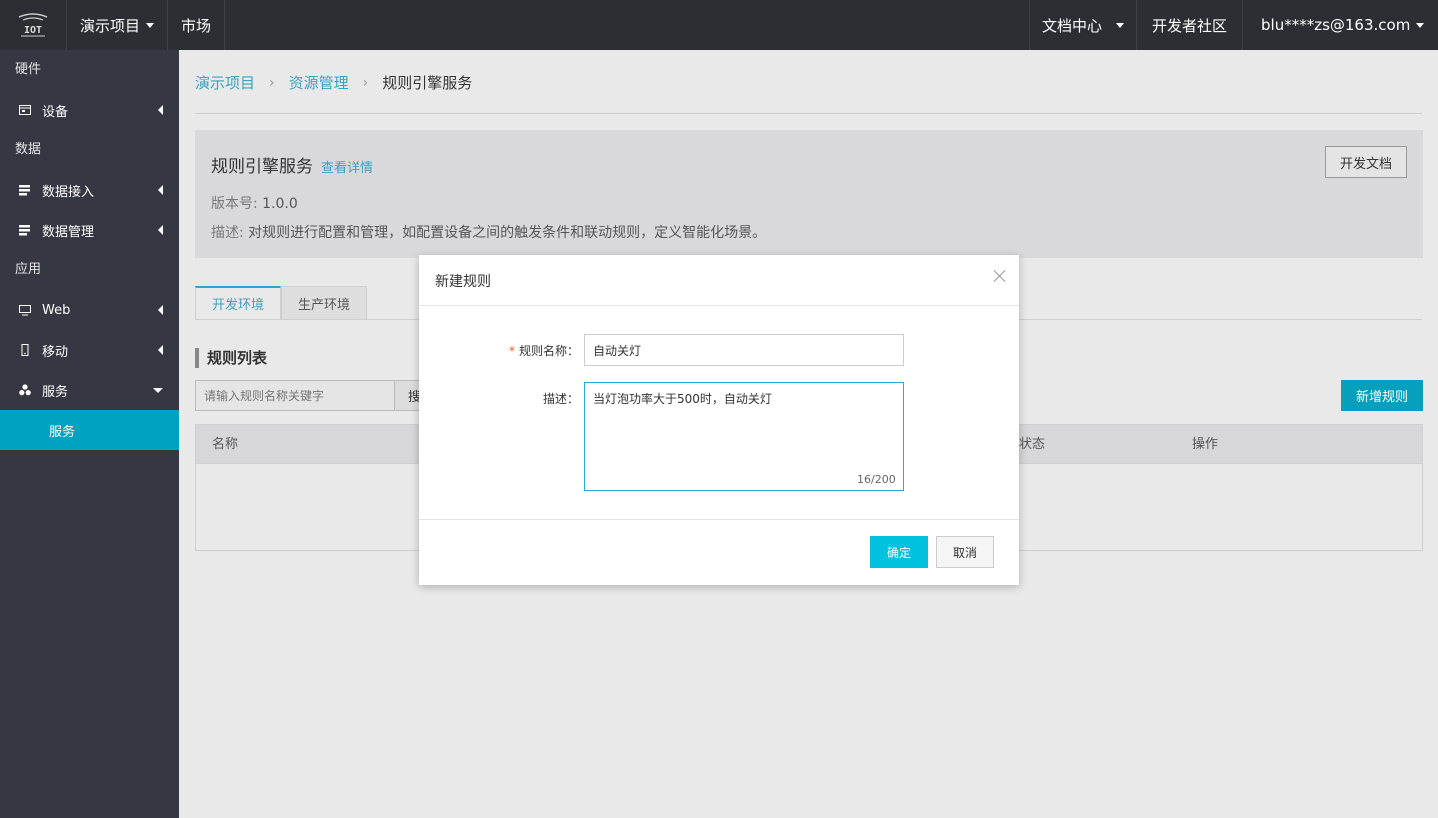 This screenshot has width=1438, height=818. I want to click on required-marker: *, so click(511, 351).